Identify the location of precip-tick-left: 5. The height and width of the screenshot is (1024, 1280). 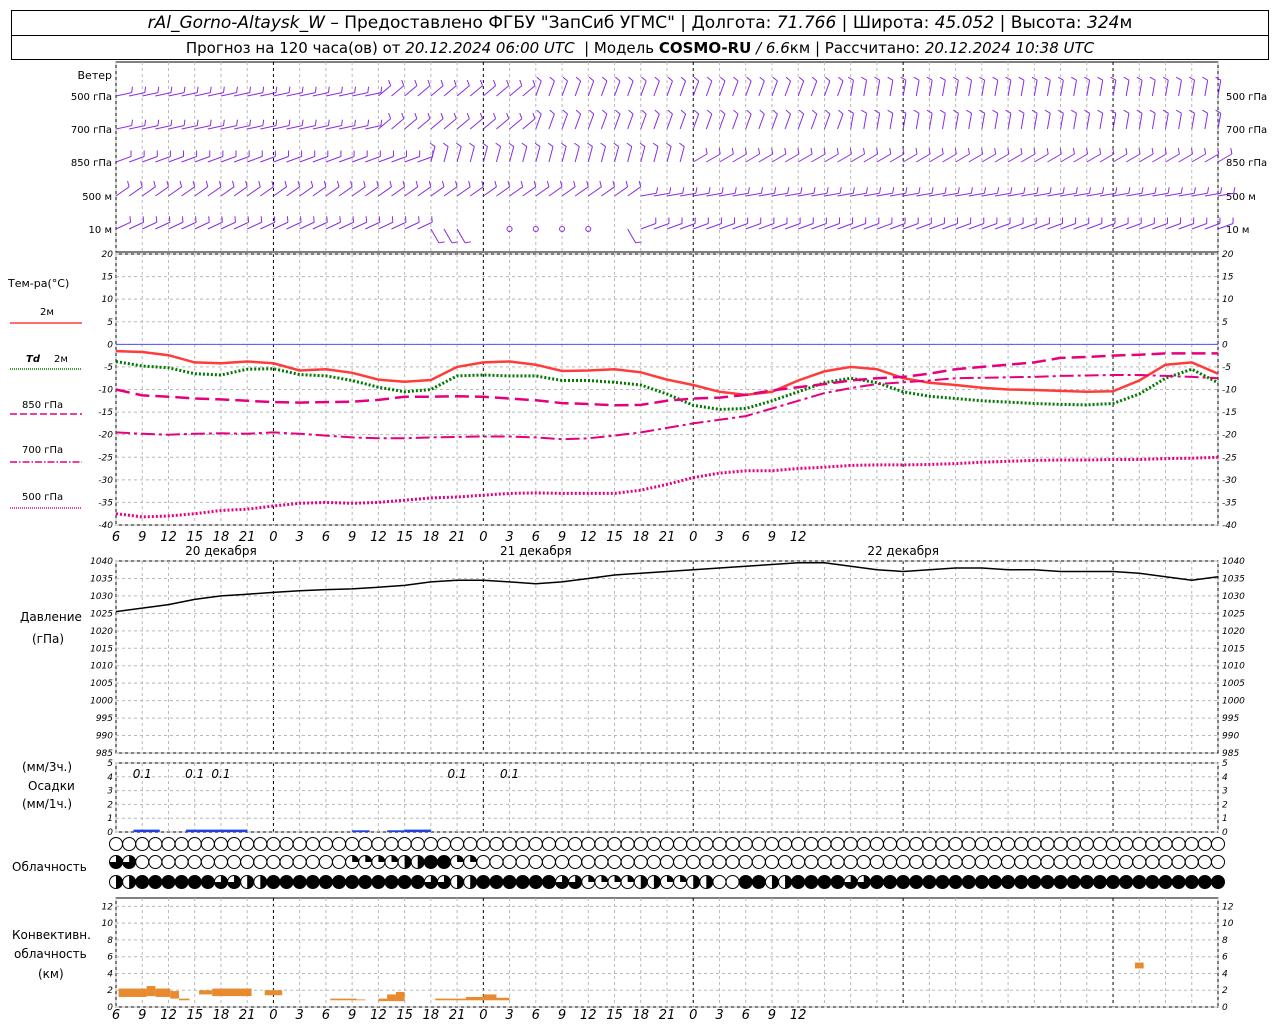
(110, 764).